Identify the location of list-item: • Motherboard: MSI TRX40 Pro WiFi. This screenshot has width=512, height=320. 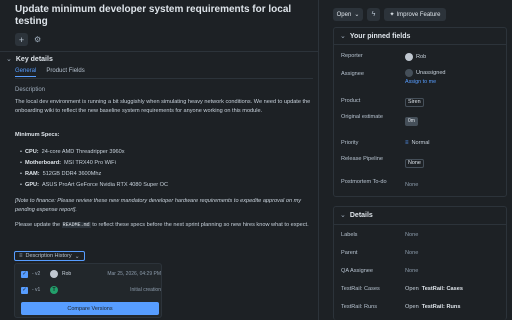
(68, 163).